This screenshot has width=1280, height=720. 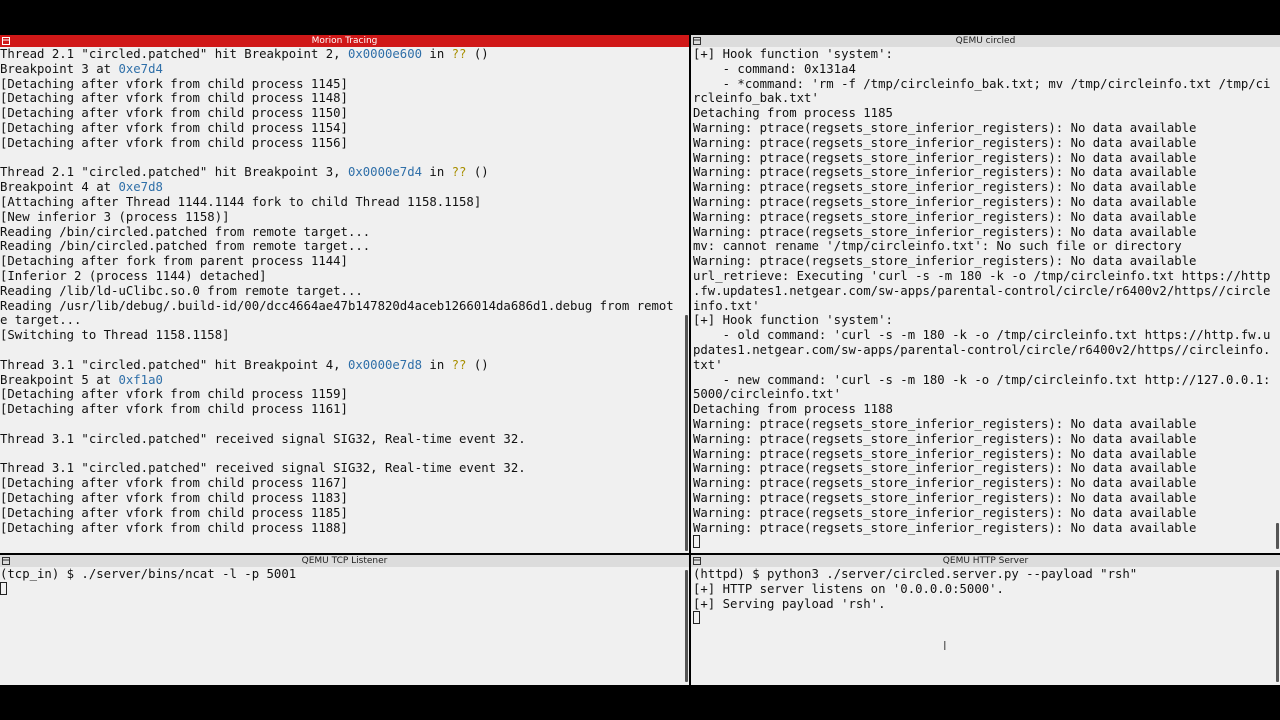 I want to click on address-text: 0x0000e7d4, so click(x=385, y=172).